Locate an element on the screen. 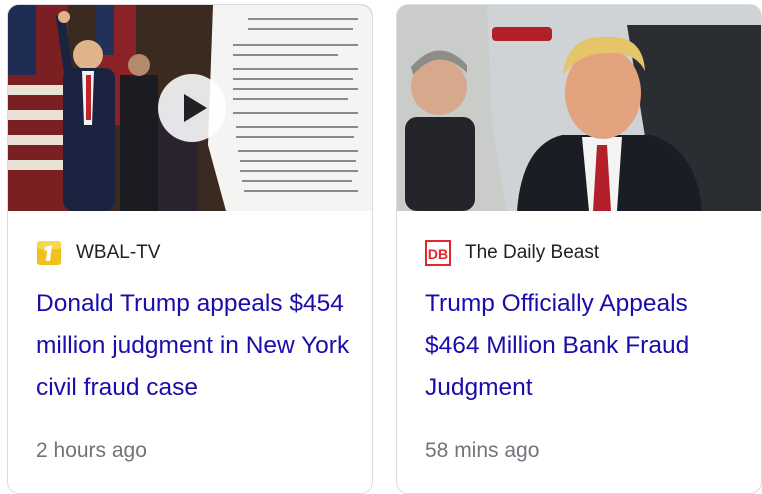 This screenshot has height=494, width=762. source-name: The Daily Beast is located at coordinates (532, 252).